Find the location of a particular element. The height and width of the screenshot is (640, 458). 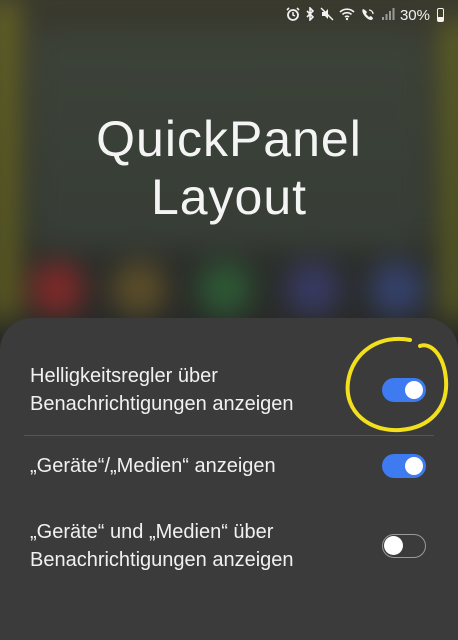

status-bar: 30% is located at coordinates (229, 15).